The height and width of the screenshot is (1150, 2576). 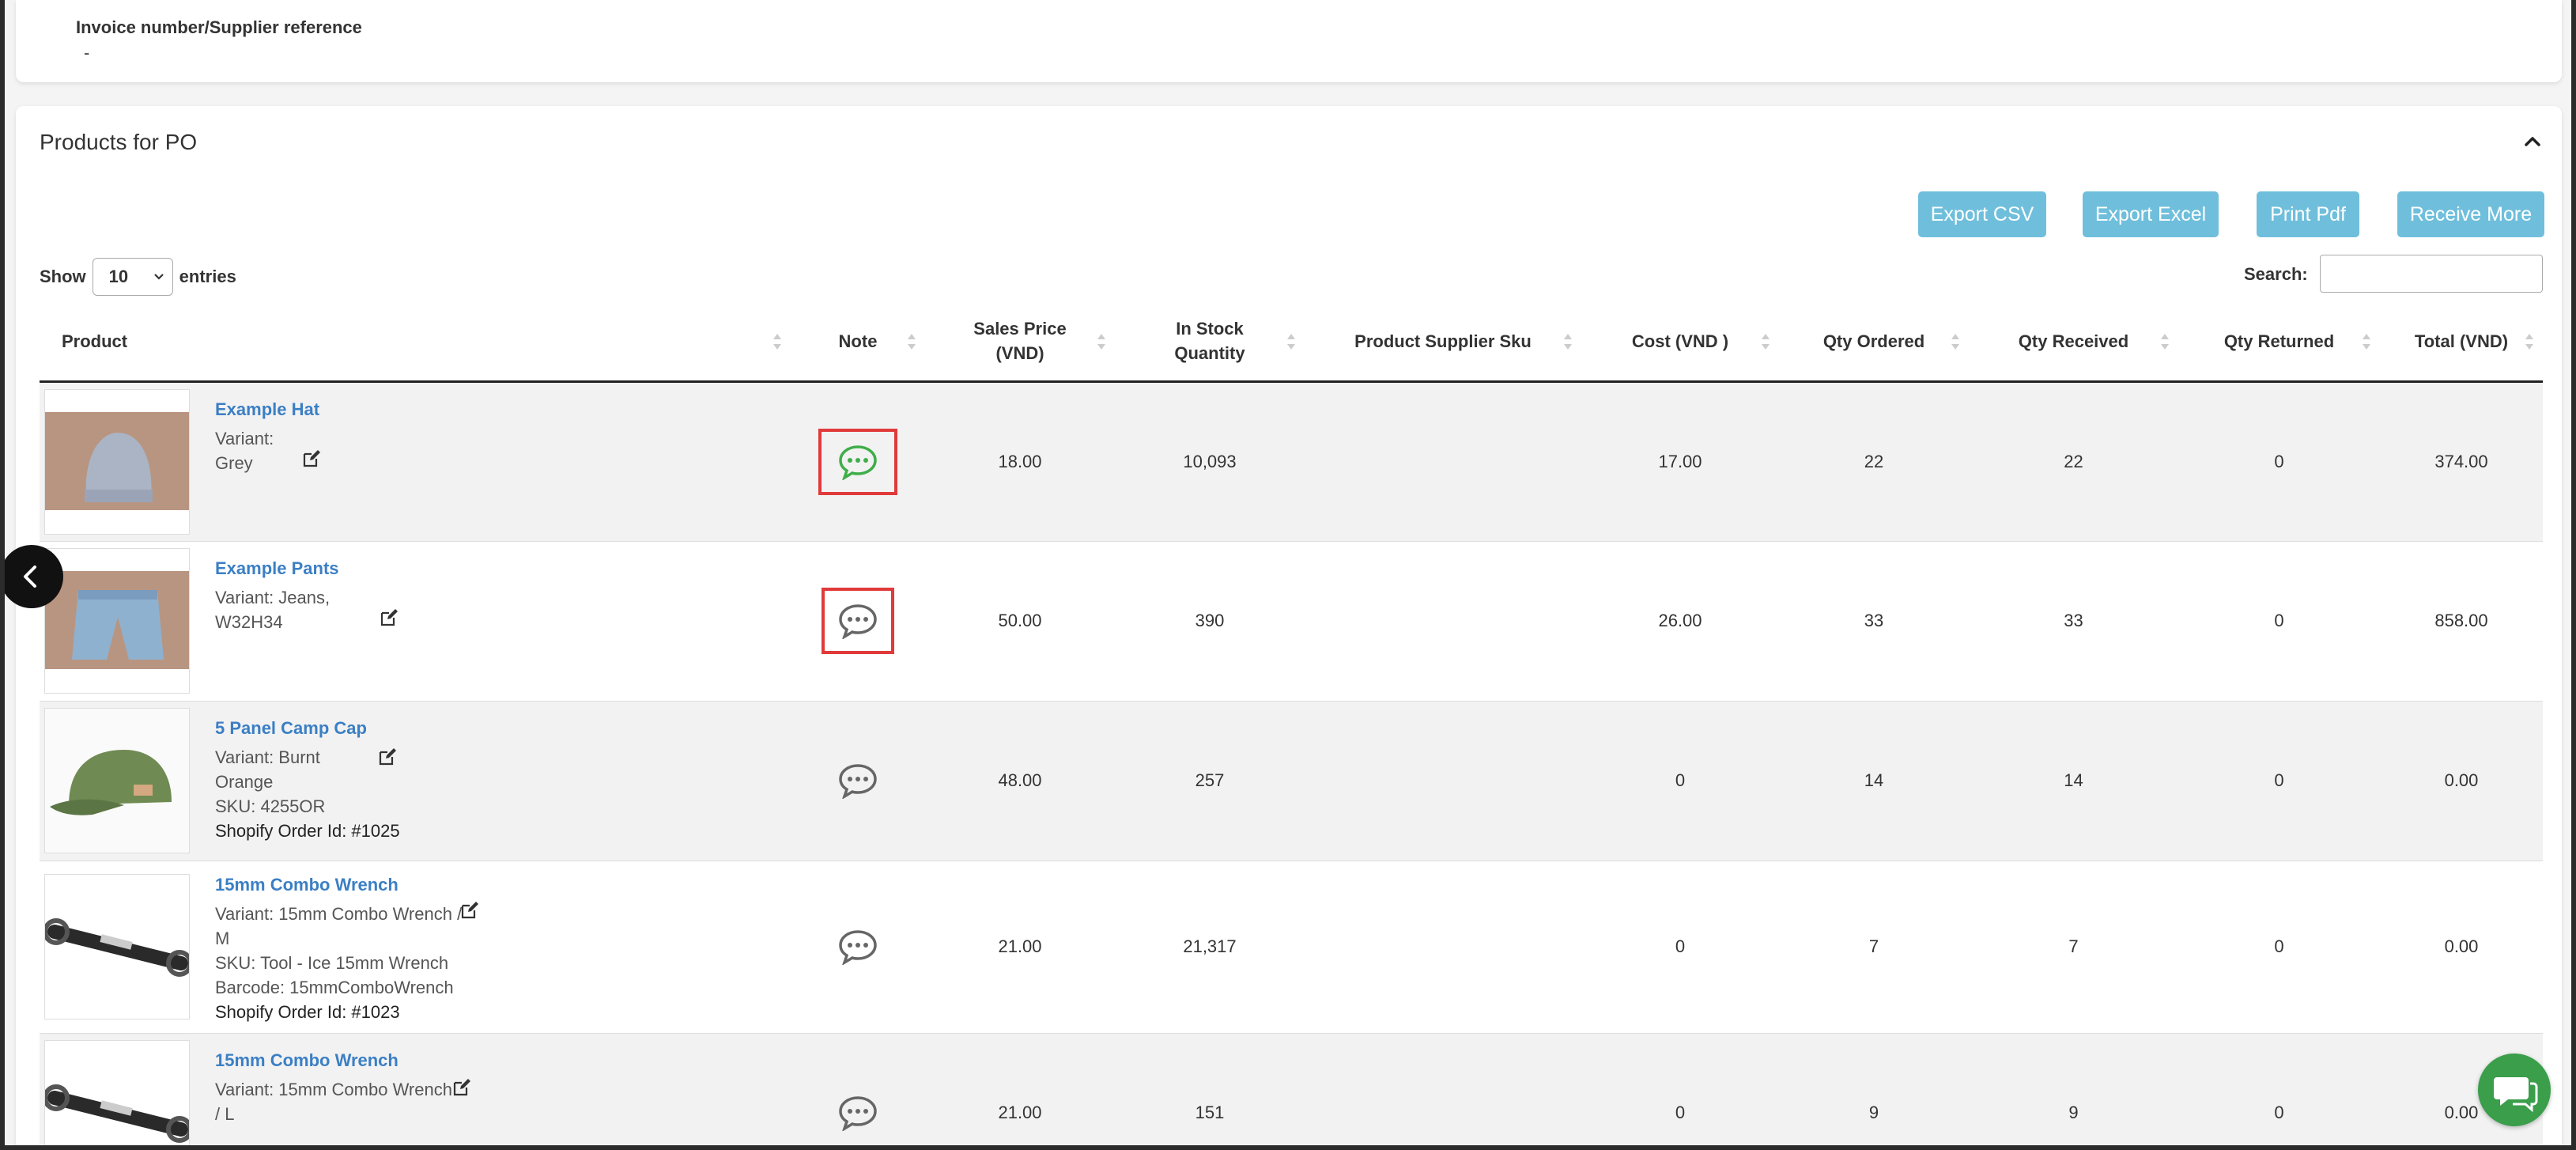 I want to click on column-header-total: Total (VND), so click(x=2461, y=343).